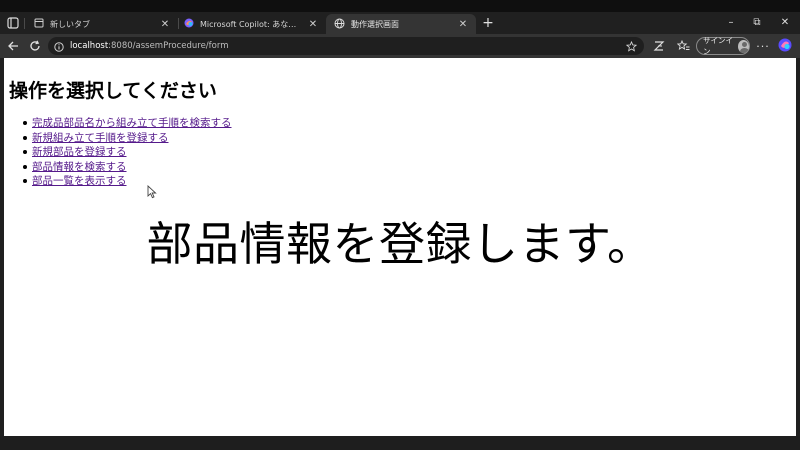  I want to click on back-arrow-icon, so click(13, 46).